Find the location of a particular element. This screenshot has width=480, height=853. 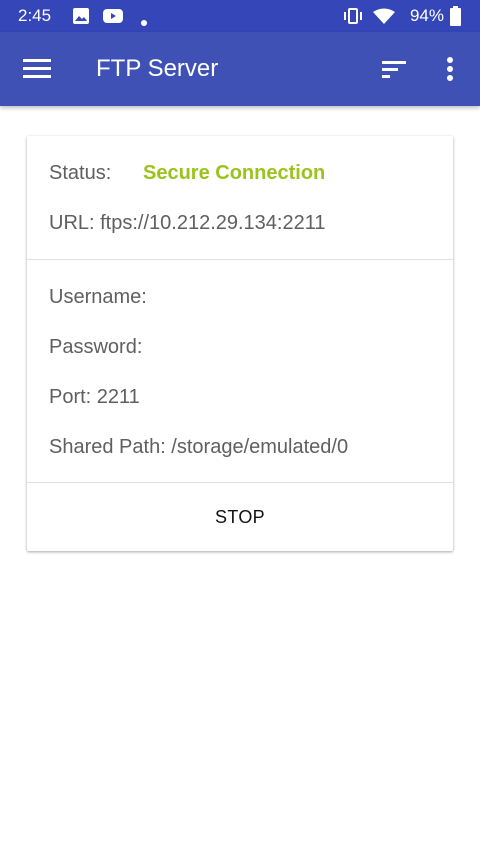

hamburger-menu-icon is located at coordinates (38, 69).